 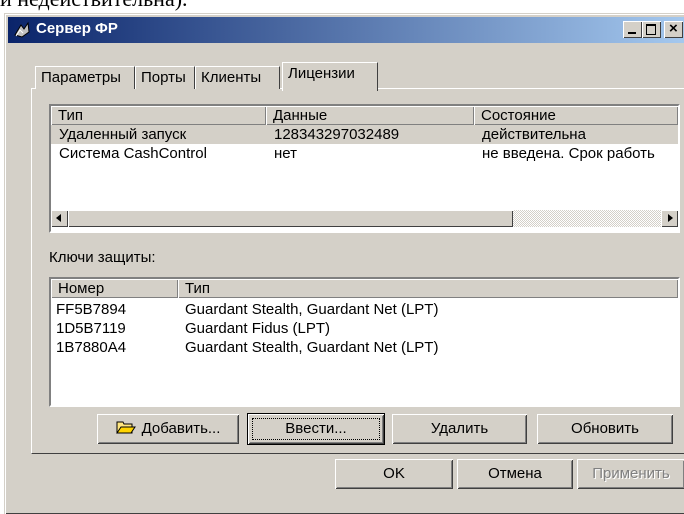 I want to click on scrollbar-thumb, so click(x=290, y=218).